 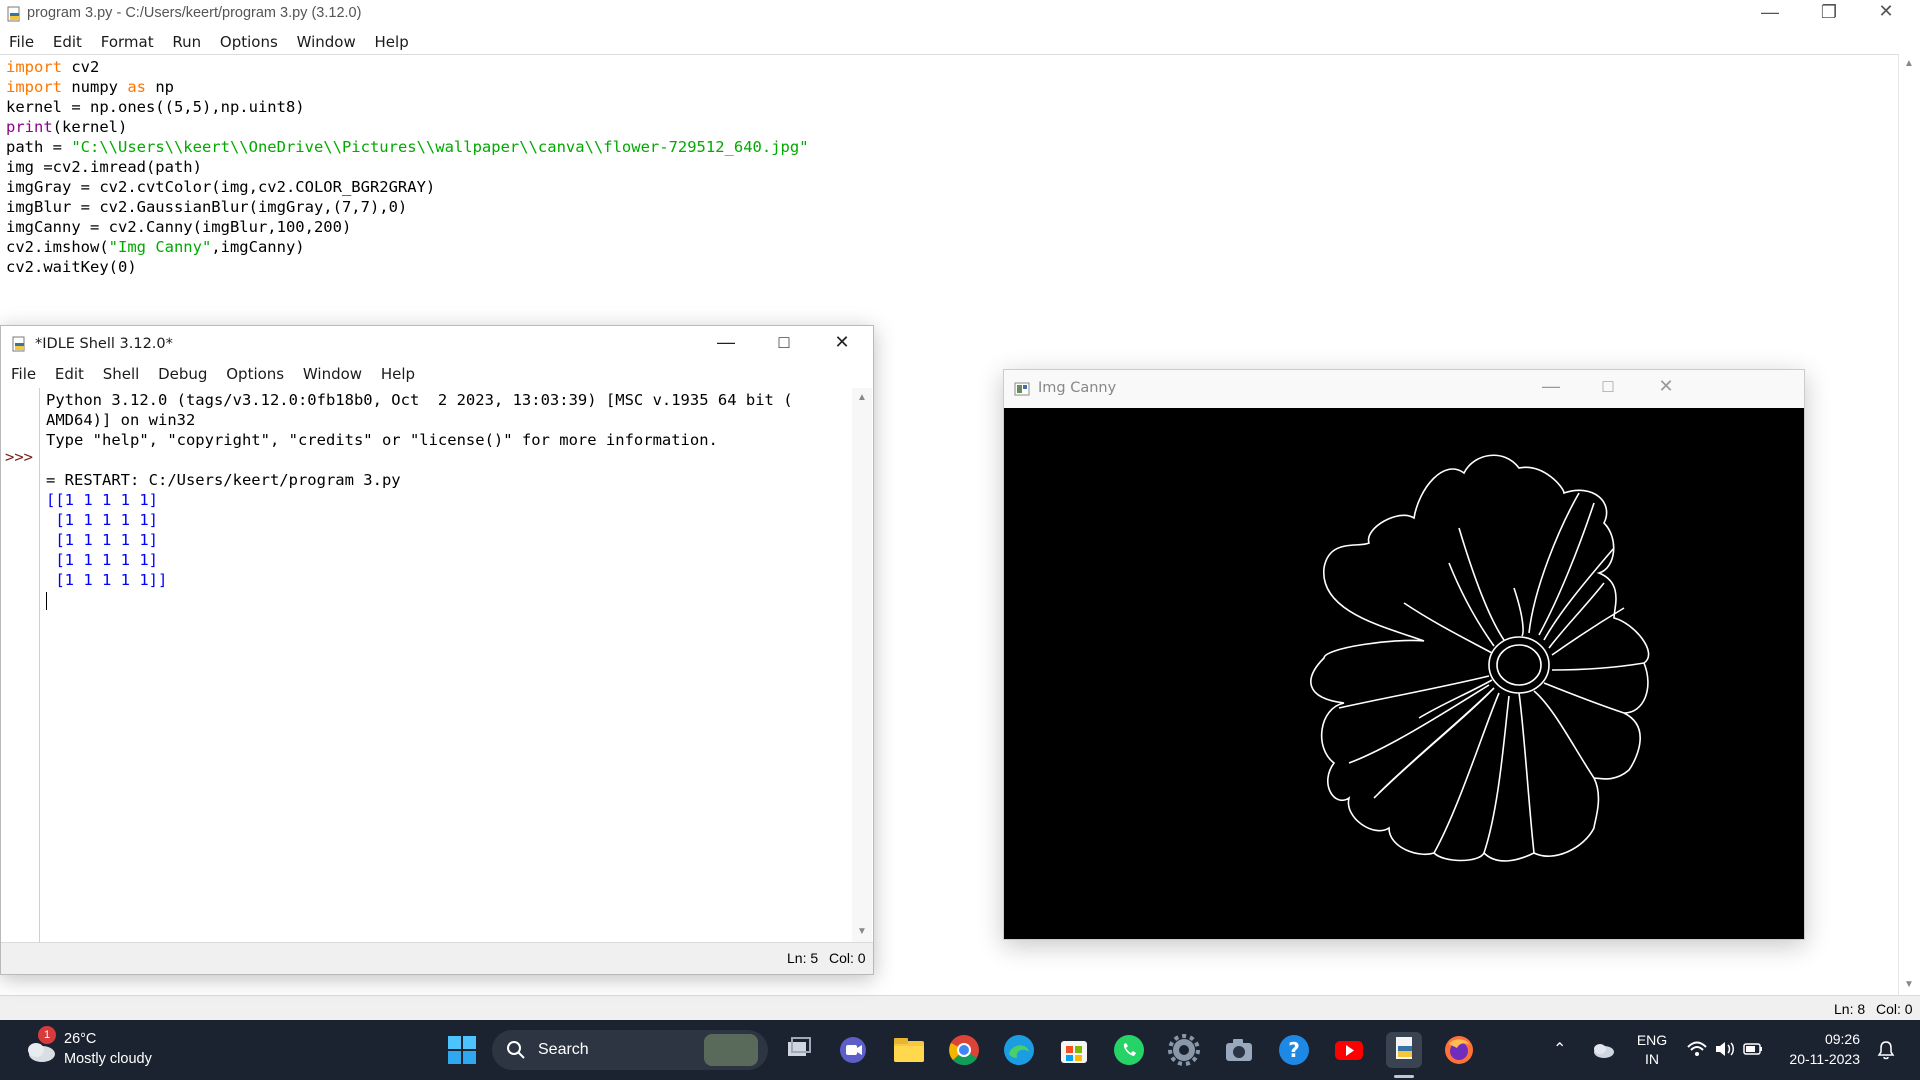 What do you see at coordinates (46, 601) in the screenshot?
I see `text-cursor` at bounding box center [46, 601].